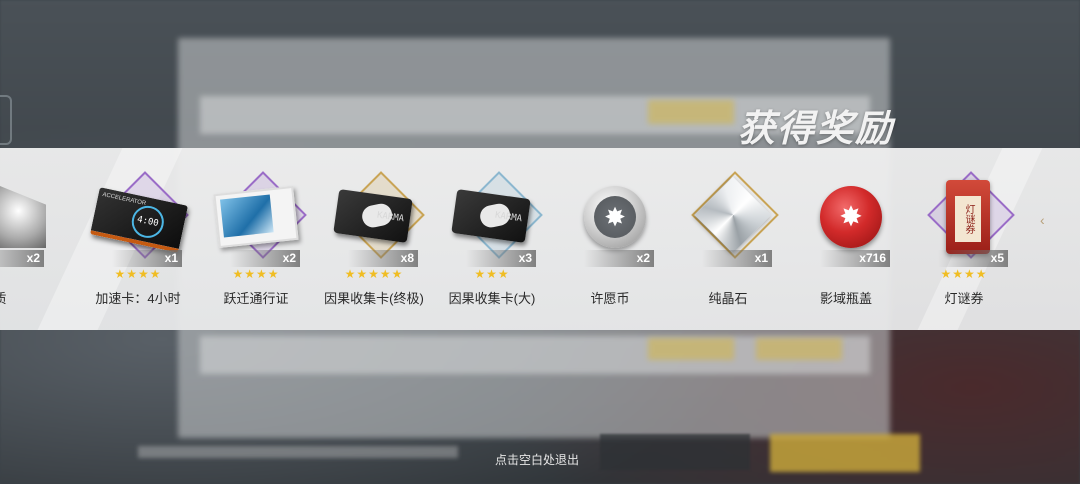  Describe the element at coordinates (501, 258) in the screenshot. I see `reward-quantity: x3` at that location.